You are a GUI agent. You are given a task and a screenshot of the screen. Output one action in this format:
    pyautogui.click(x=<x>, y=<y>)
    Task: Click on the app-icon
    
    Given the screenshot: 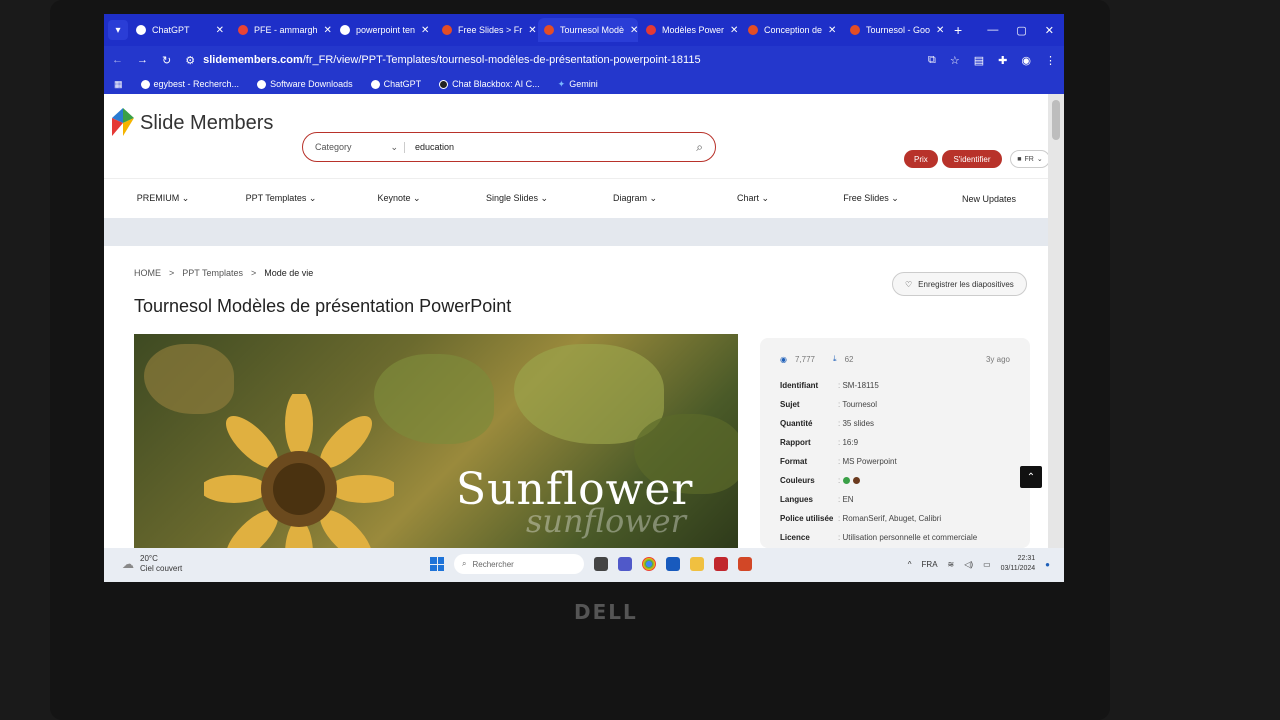 What is the action you would take?
    pyautogui.click(x=721, y=564)
    